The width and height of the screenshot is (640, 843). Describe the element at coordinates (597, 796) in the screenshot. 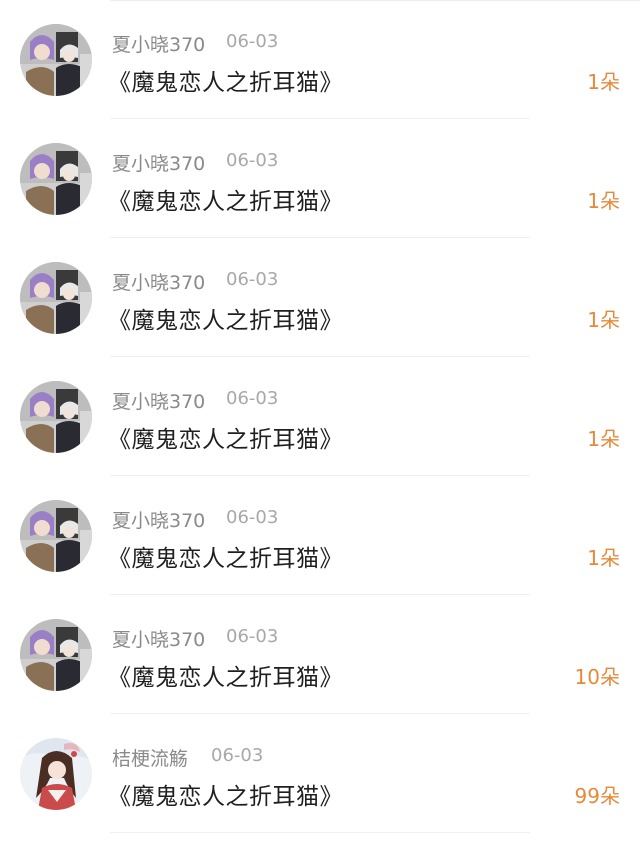

I see `gift-amount: 99朵` at that location.